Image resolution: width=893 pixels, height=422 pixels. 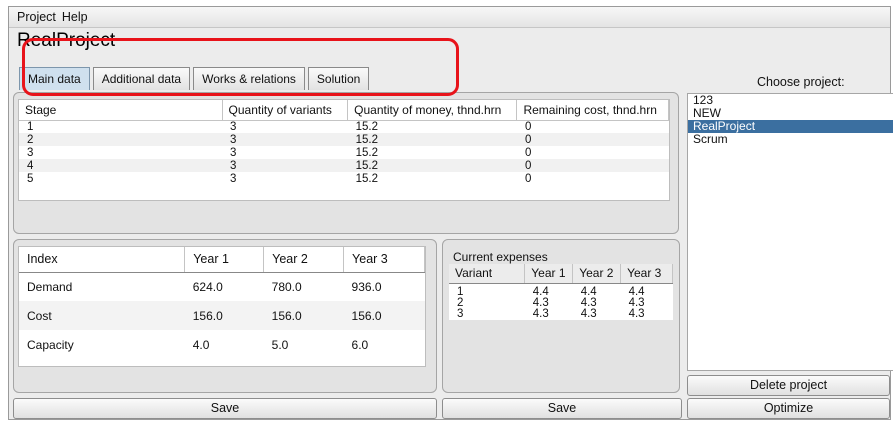 What do you see at coordinates (50, 286) in the screenshot?
I see `cell-index-name: Demand` at bounding box center [50, 286].